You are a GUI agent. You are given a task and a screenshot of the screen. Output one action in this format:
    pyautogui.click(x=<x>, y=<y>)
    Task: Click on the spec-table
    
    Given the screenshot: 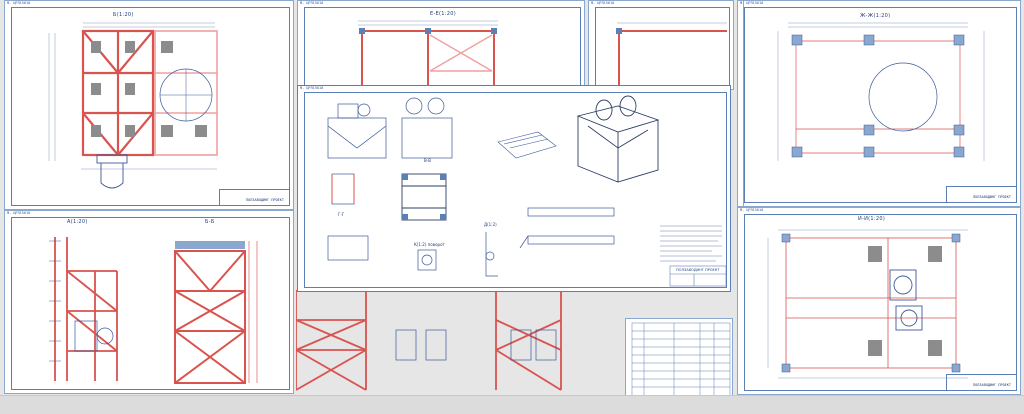 What is the action you would take?
    pyautogui.click(x=681, y=358)
    